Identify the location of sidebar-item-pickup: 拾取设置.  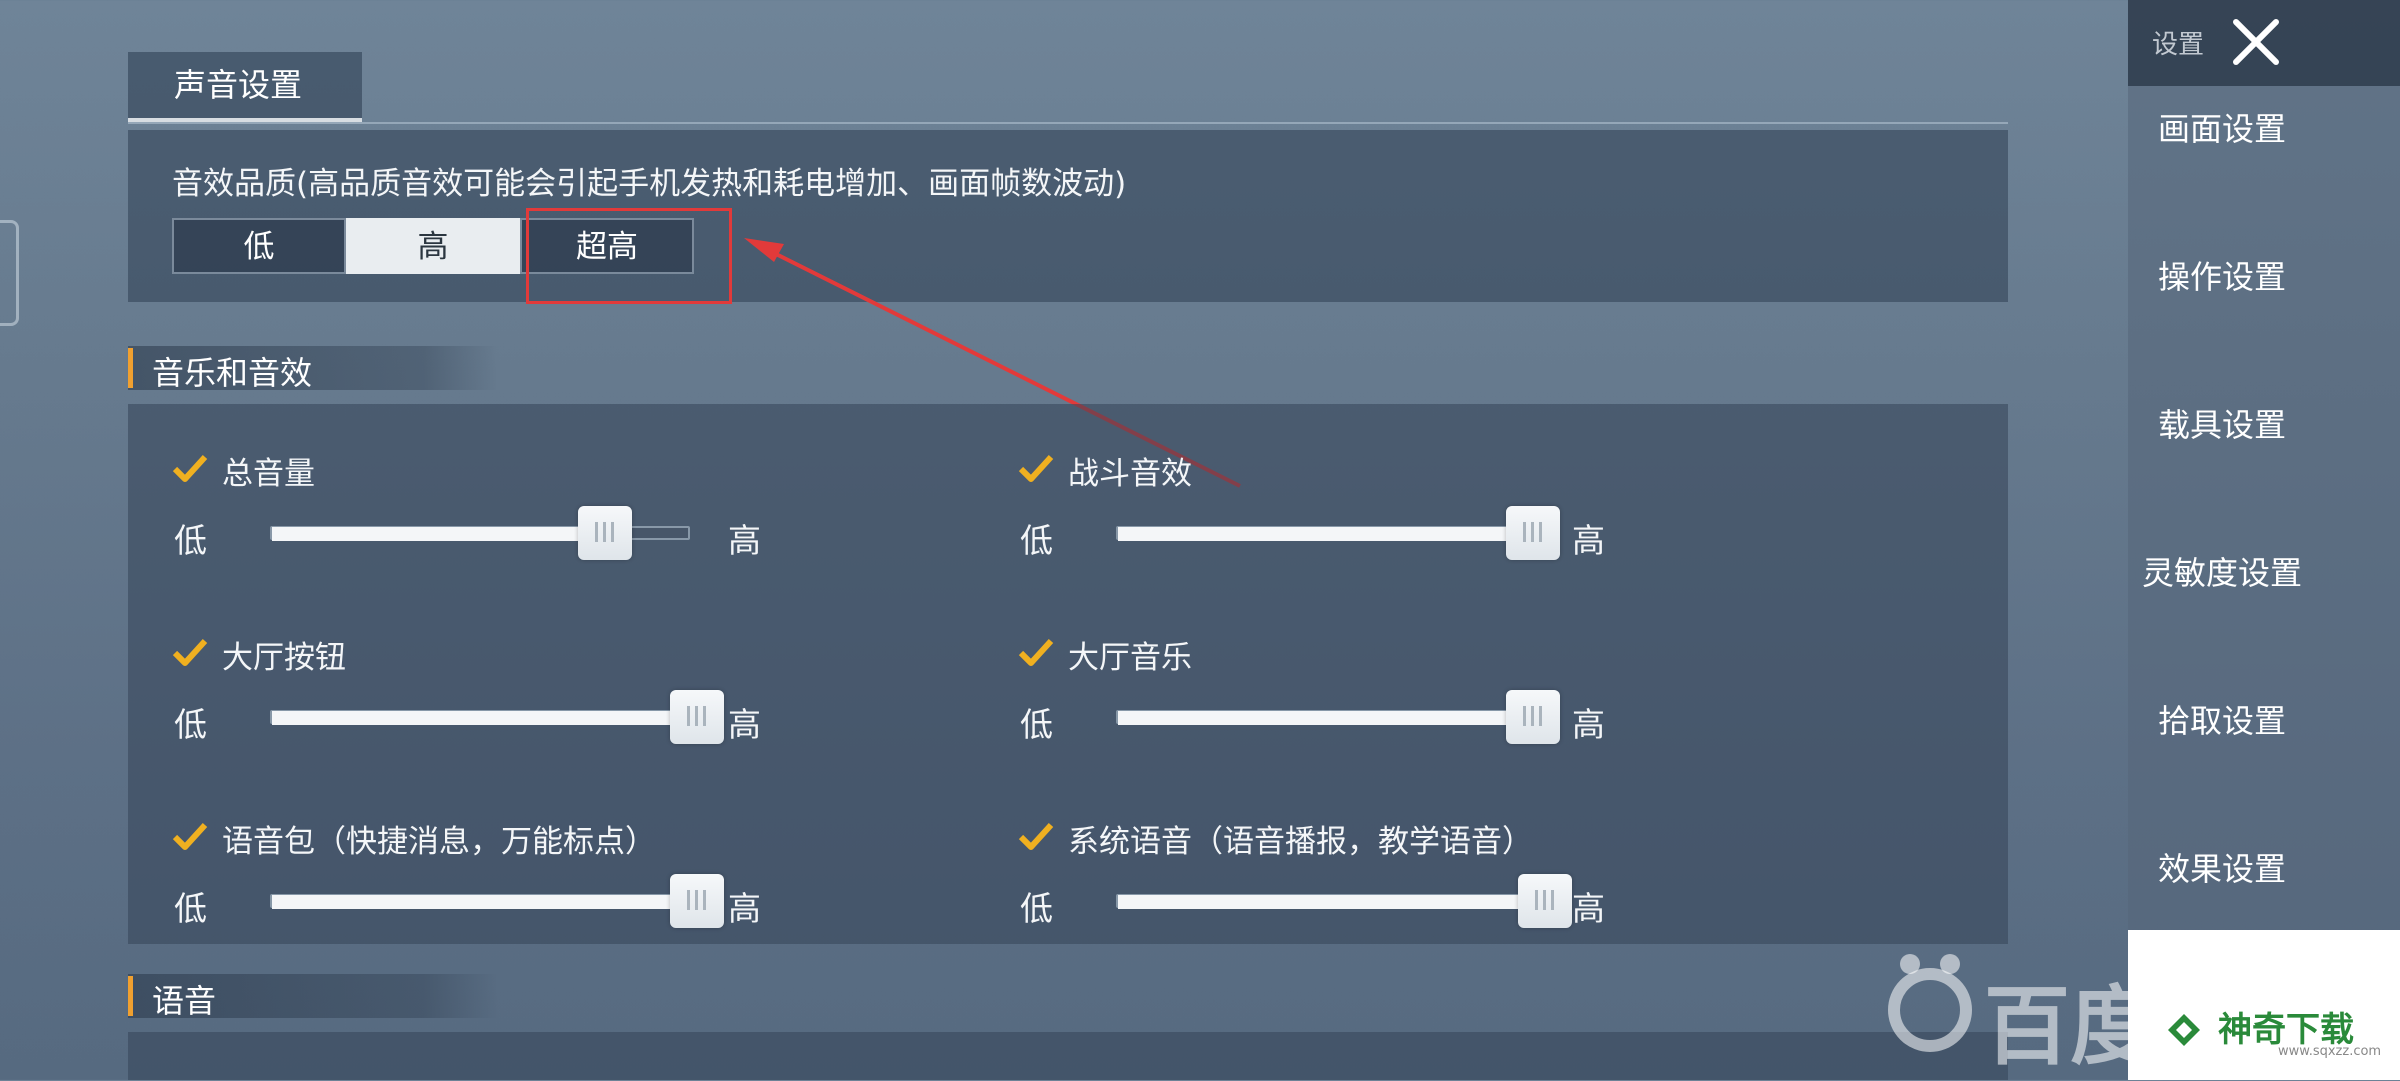
(2222, 719).